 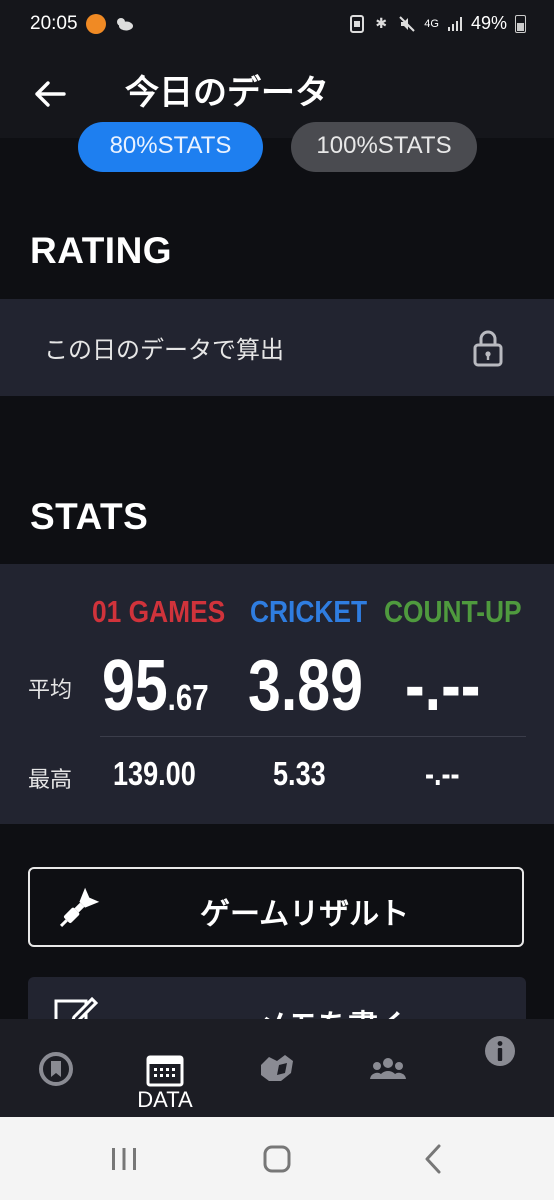 I want to click on max-01-games: 139.00, so click(x=154, y=773).